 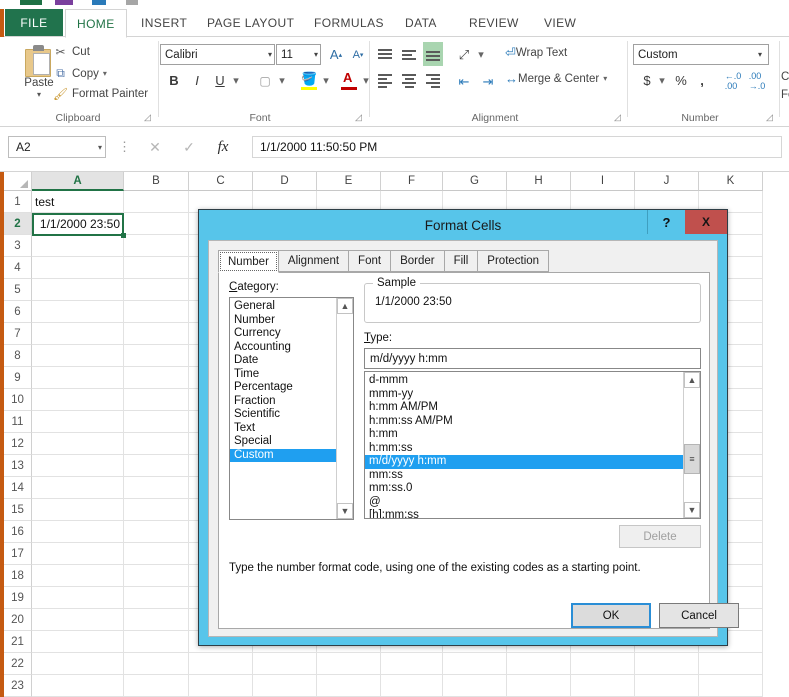 What do you see at coordinates (283, 402) in the screenshot?
I see `category-item: Fraction` at bounding box center [283, 402].